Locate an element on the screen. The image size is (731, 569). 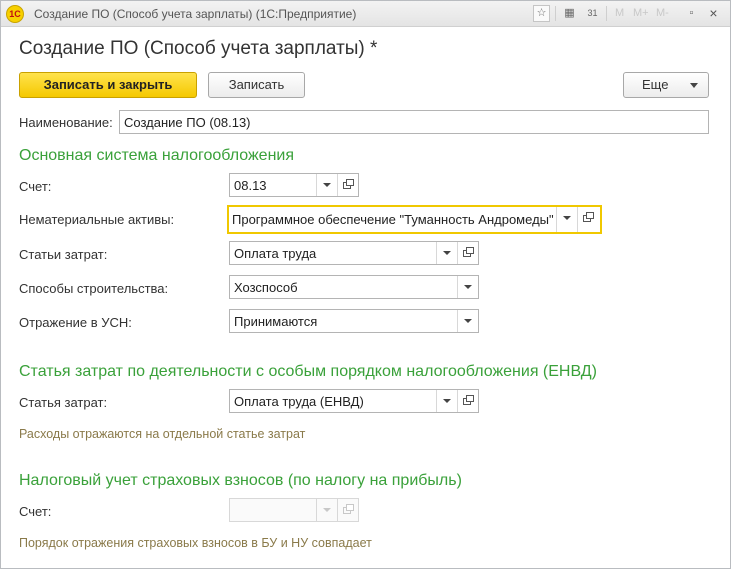
construction-methods-label: Способы строительства: is located at coordinates (94, 288).